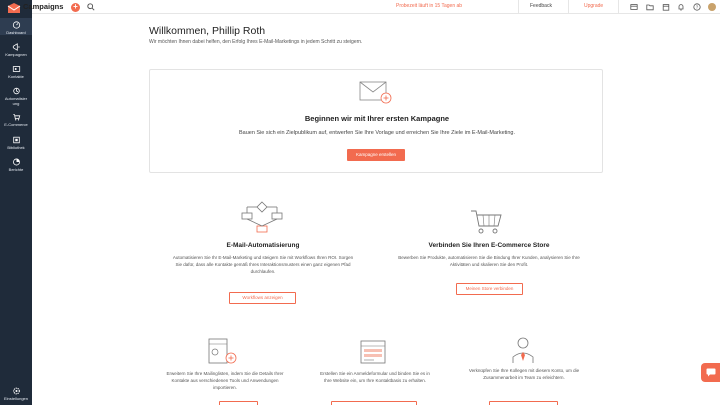  What do you see at coordinates (681, 7) in the screenshot?
I see `bell-icon` at bounding box center [681, 7].